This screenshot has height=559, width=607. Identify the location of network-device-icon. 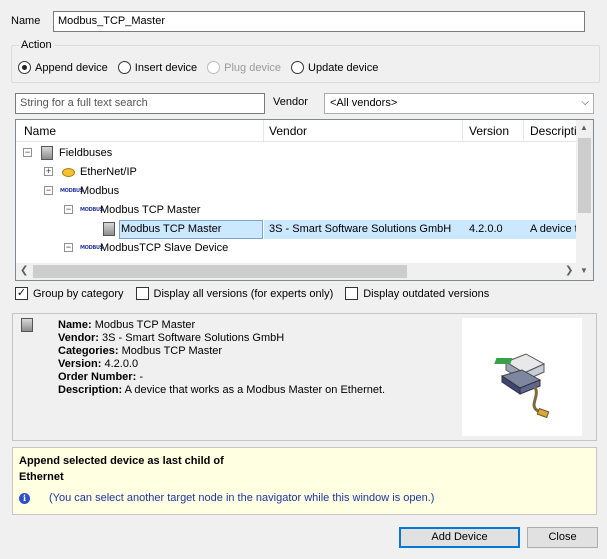
(522, 386).